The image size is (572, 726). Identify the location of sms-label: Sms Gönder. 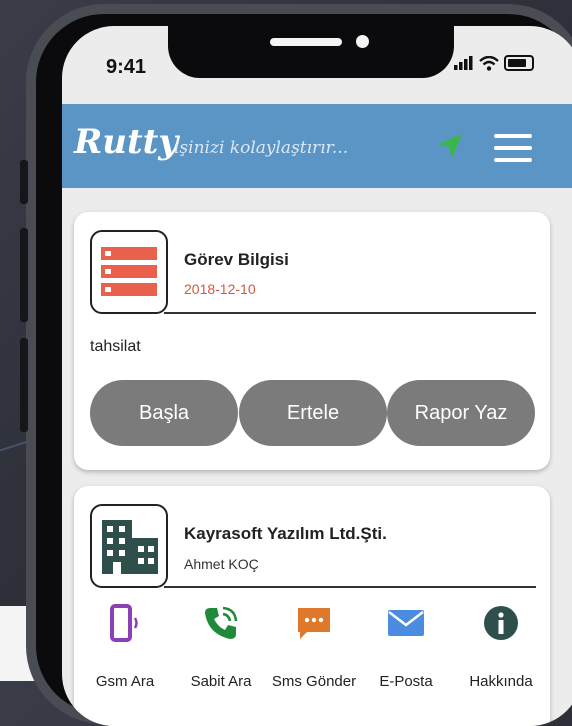
(314, 681).